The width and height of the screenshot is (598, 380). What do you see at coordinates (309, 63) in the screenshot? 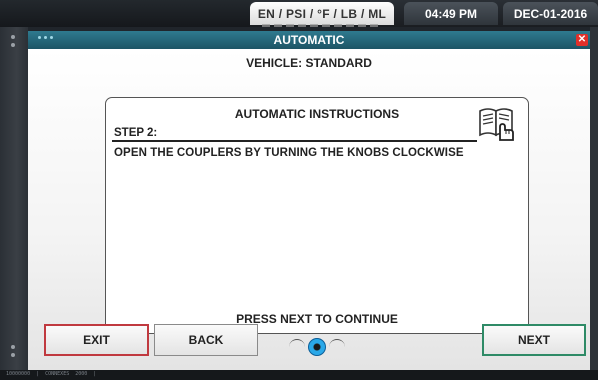
I see `vehicle-label: VEHICLE: STANDARD` at bounding box center [309, 63].